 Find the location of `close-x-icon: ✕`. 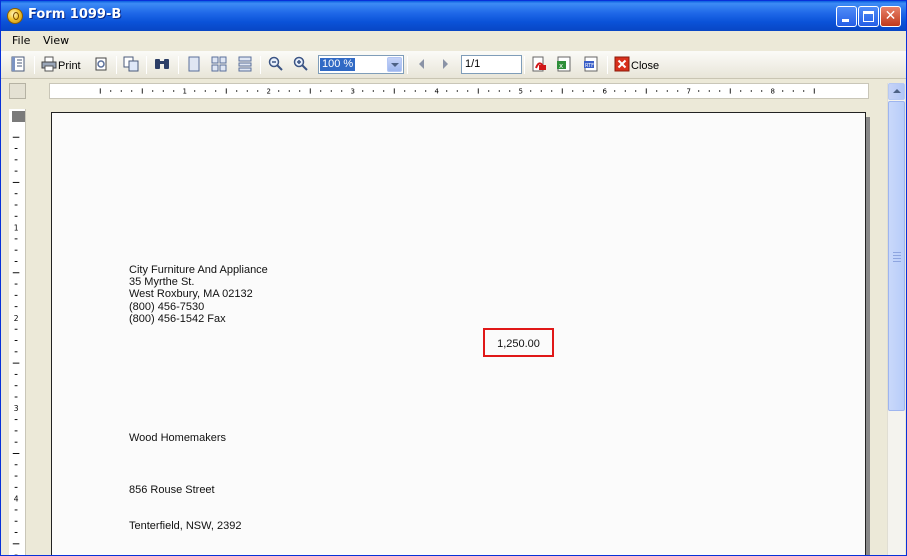

close-x-icon: ✕ is located at coordinates (890, 16).